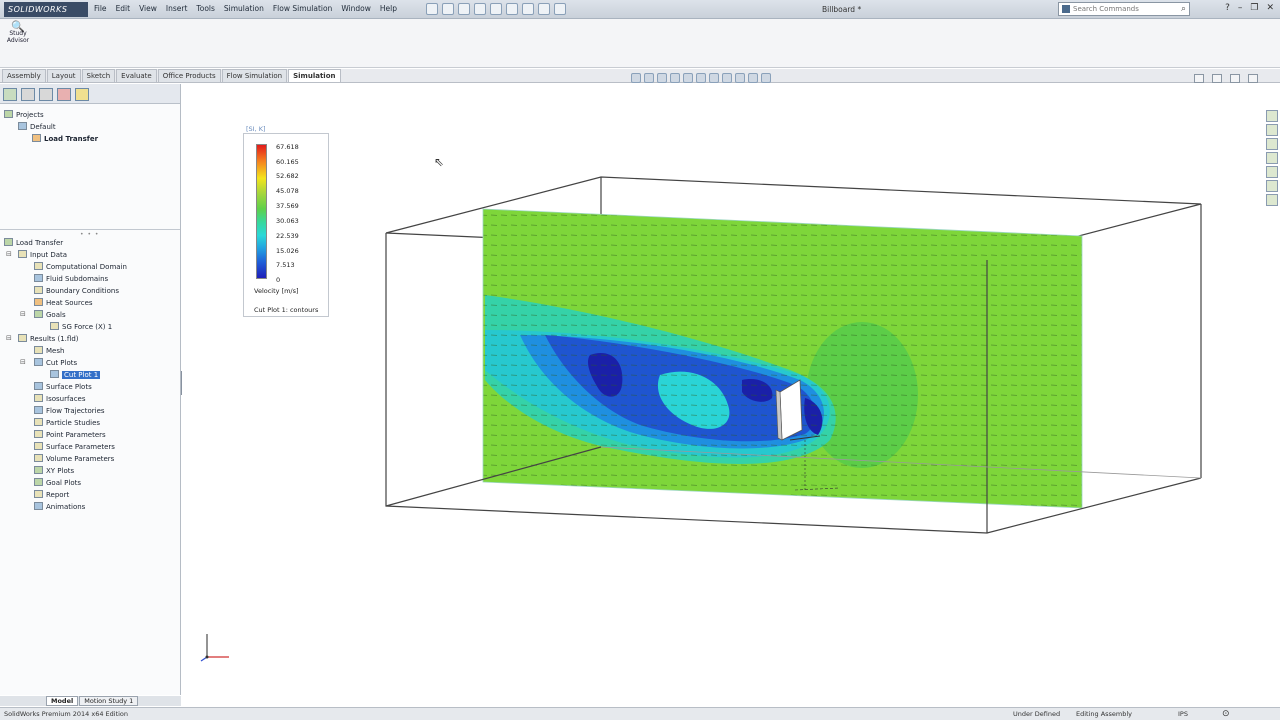 Image resolution: width=1280 pixels, height=720 pixels. I want to click on apply-scene-icon, so click(753, 78).